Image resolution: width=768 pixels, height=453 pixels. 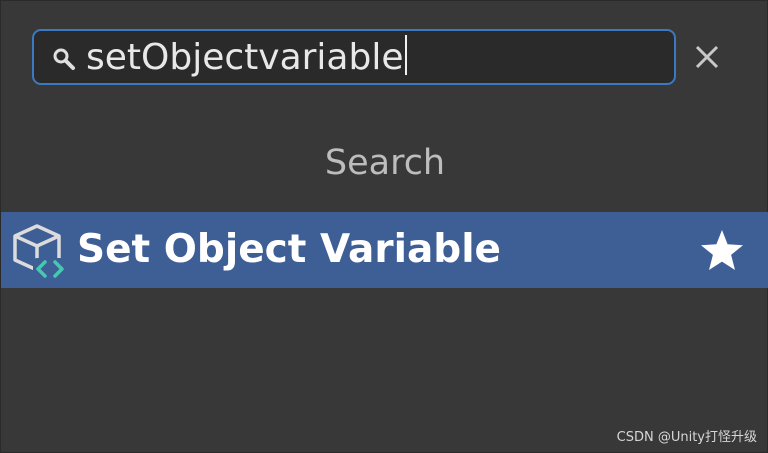 I want to click on node-variable-icon, so click(x=40, y=252).